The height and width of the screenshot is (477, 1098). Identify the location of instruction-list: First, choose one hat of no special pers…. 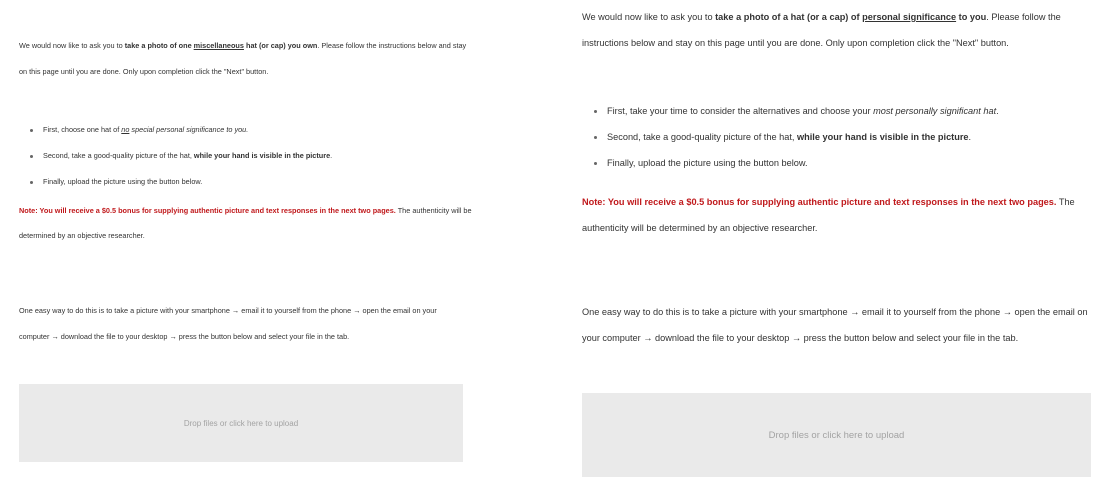
(179, 156).